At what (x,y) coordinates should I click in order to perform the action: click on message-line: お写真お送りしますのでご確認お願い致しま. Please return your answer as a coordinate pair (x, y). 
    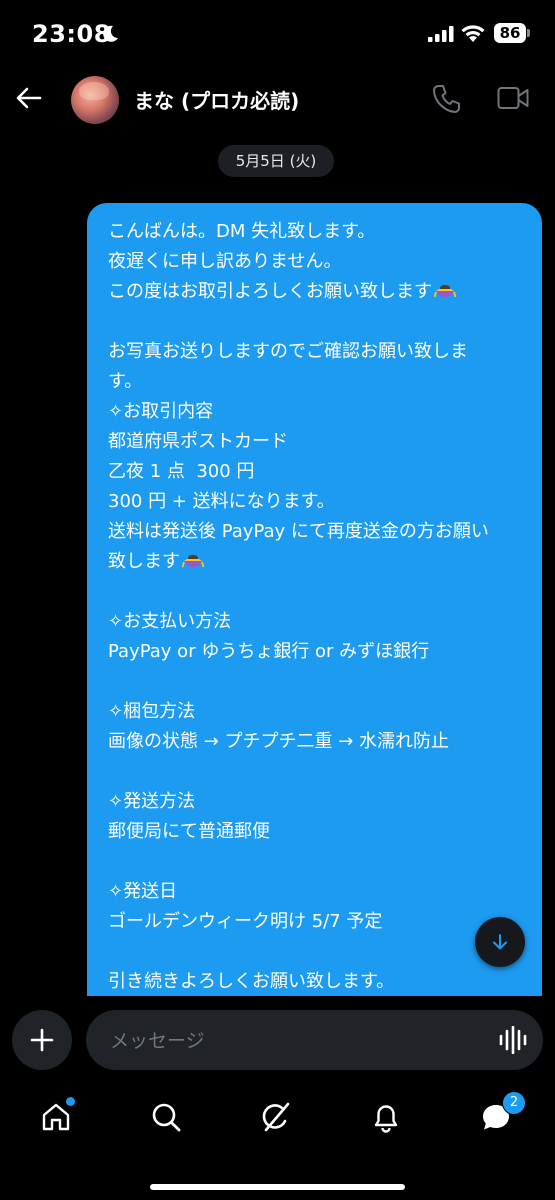
    Looking at the image, I should click on (288, 351).